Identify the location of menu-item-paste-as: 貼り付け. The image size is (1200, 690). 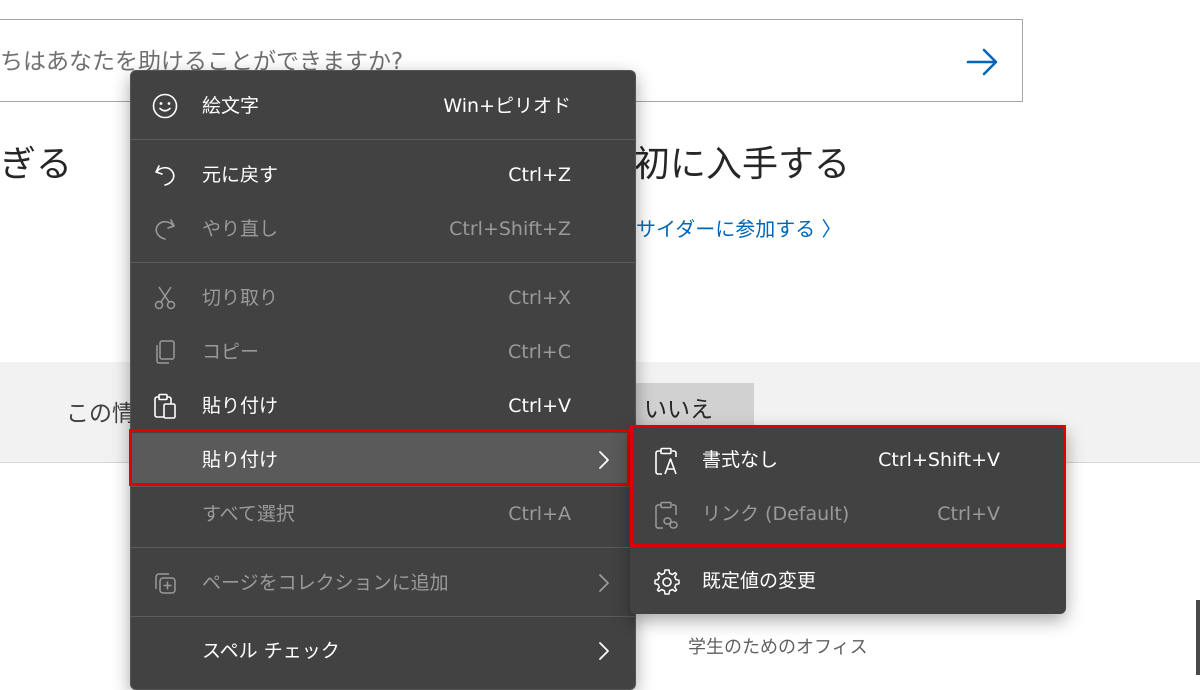
(383, 460).